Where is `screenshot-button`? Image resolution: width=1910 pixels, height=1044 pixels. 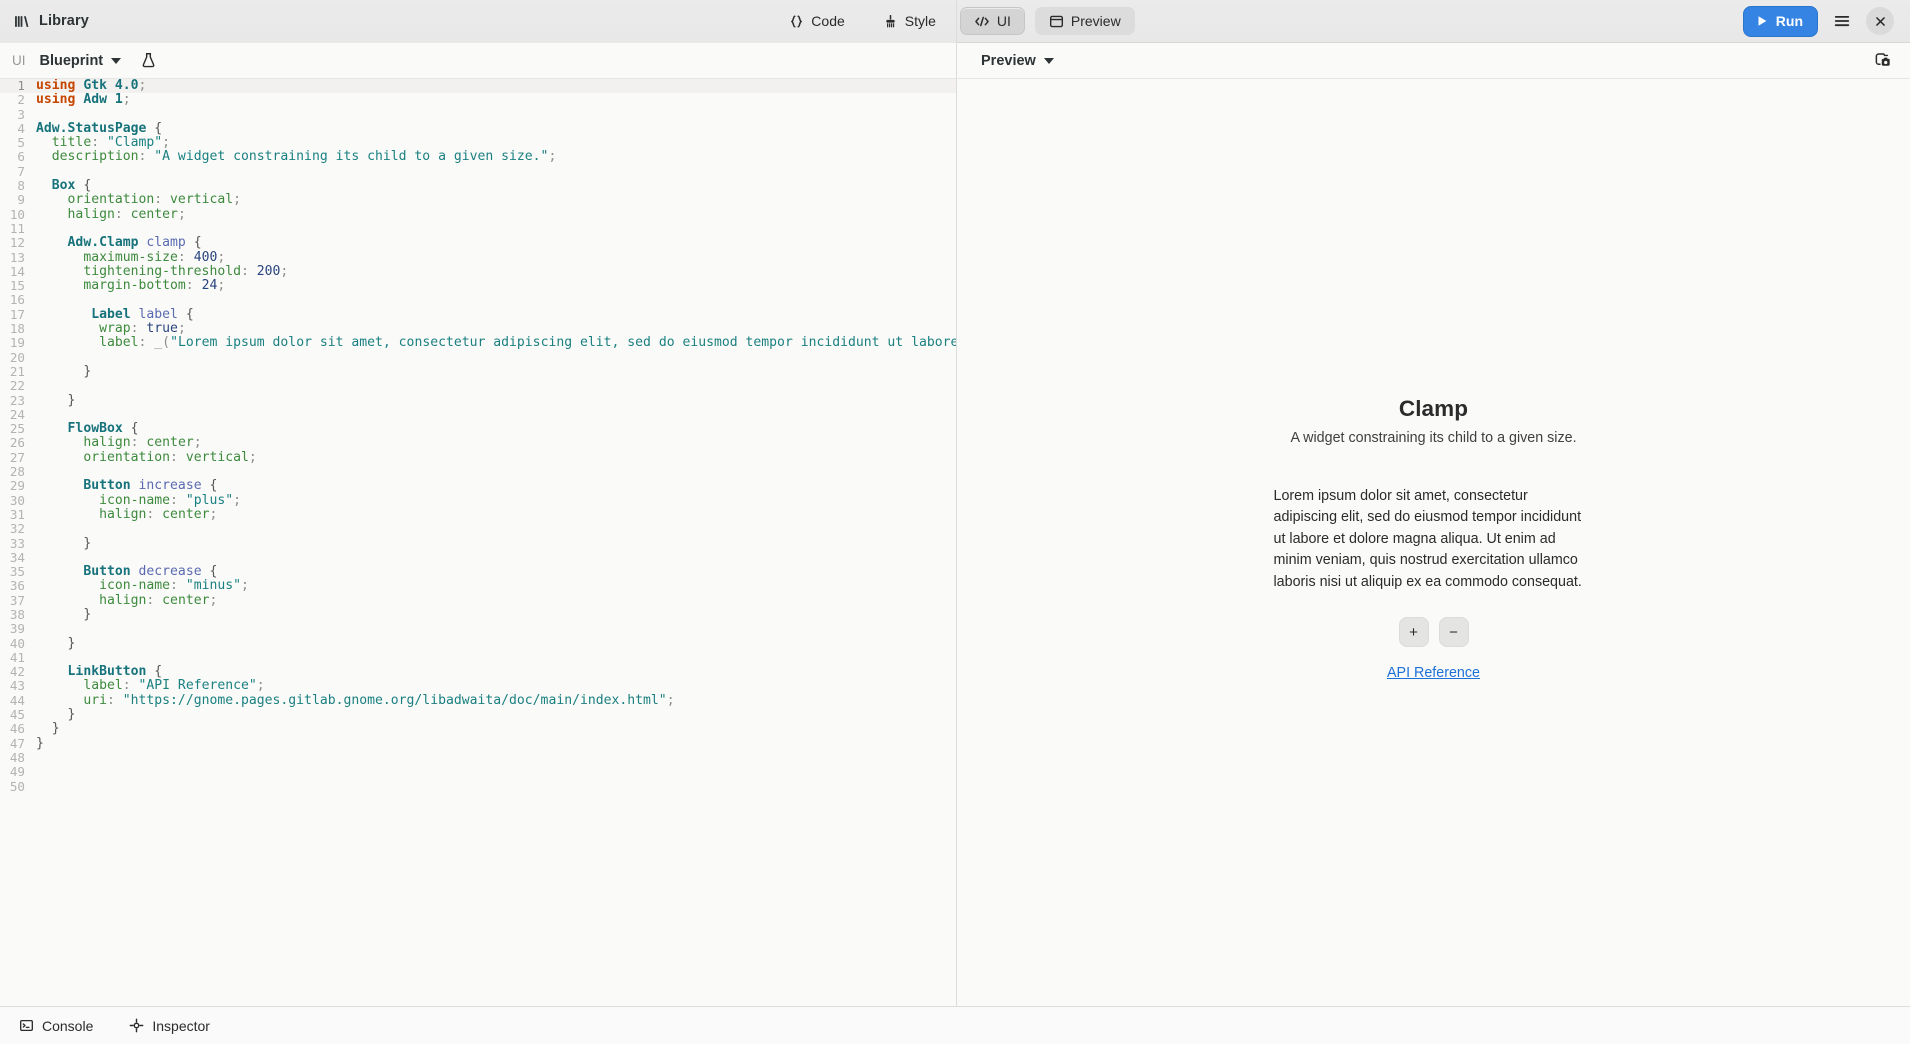 screenshot-button is located at coordinates (1882, 61).